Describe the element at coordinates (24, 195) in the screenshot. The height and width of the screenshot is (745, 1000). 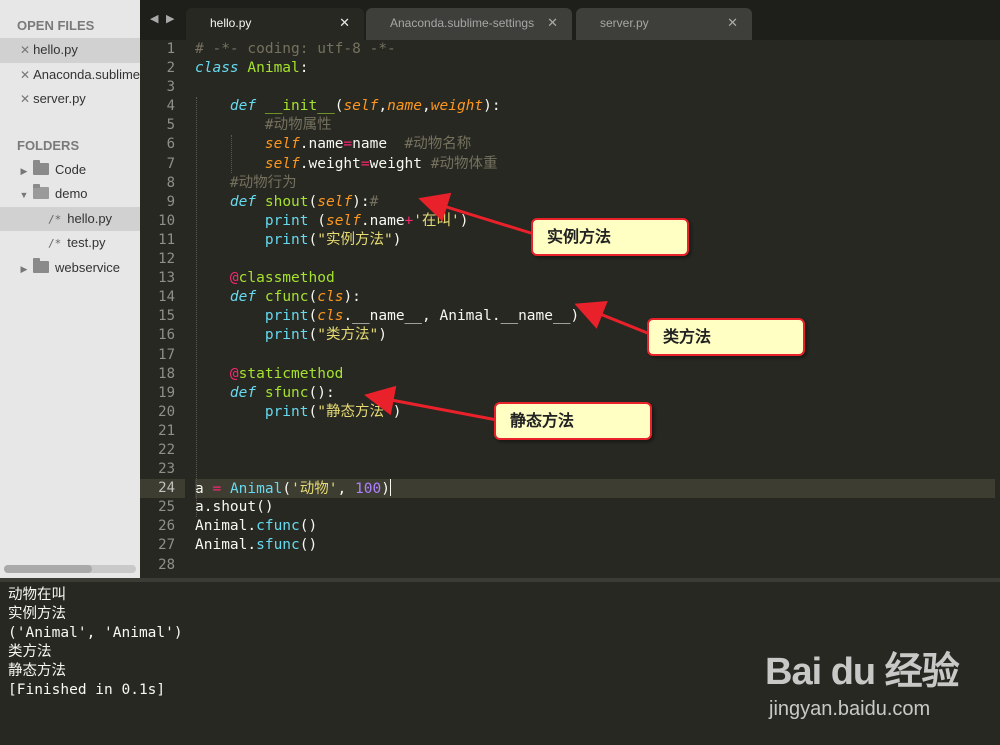
I see `chevron-down-icon: ▼` at that location.